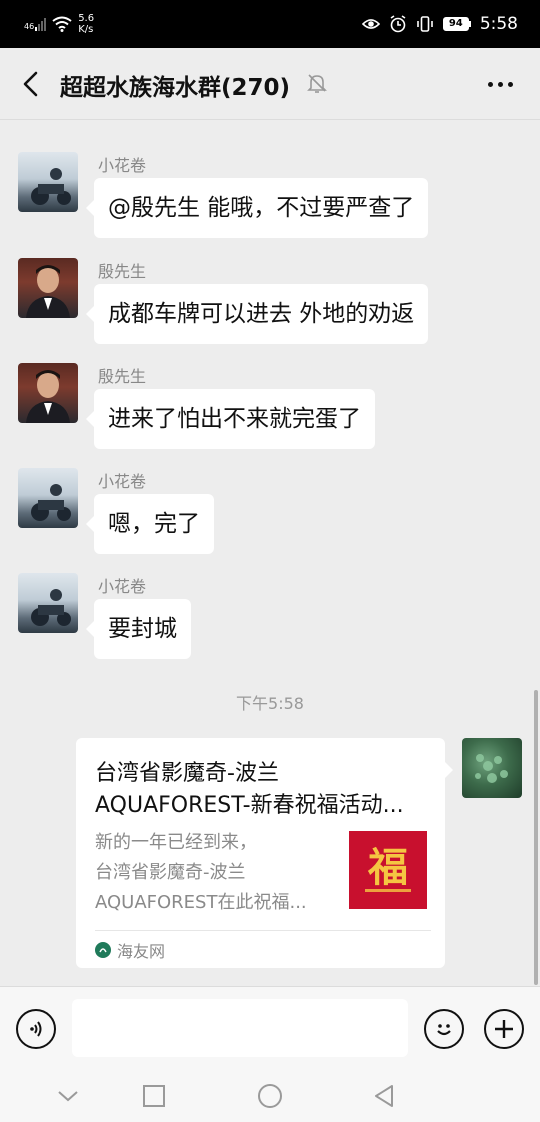  I want to click on scrollbar, so click(536, 837).